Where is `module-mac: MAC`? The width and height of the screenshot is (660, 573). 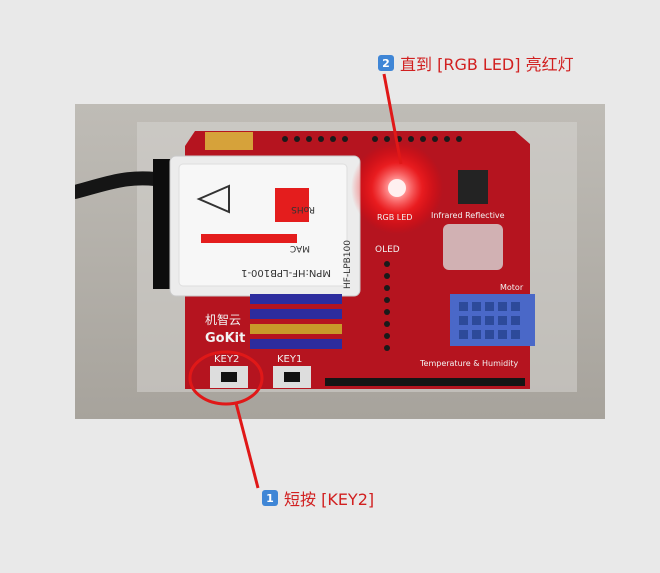
module-mac: MAC is located at coordinates (300, 248).